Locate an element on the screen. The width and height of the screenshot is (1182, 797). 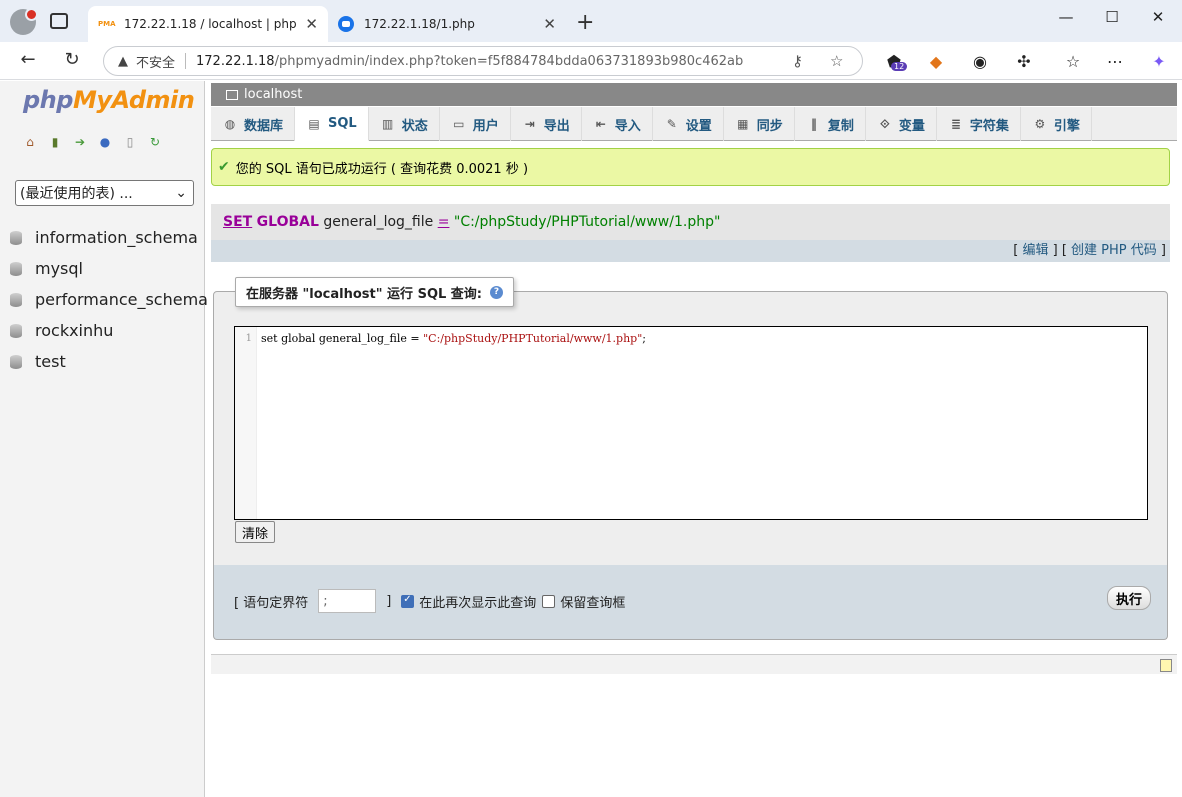
tab-label: 导入 is located at coordinates (627, 126).